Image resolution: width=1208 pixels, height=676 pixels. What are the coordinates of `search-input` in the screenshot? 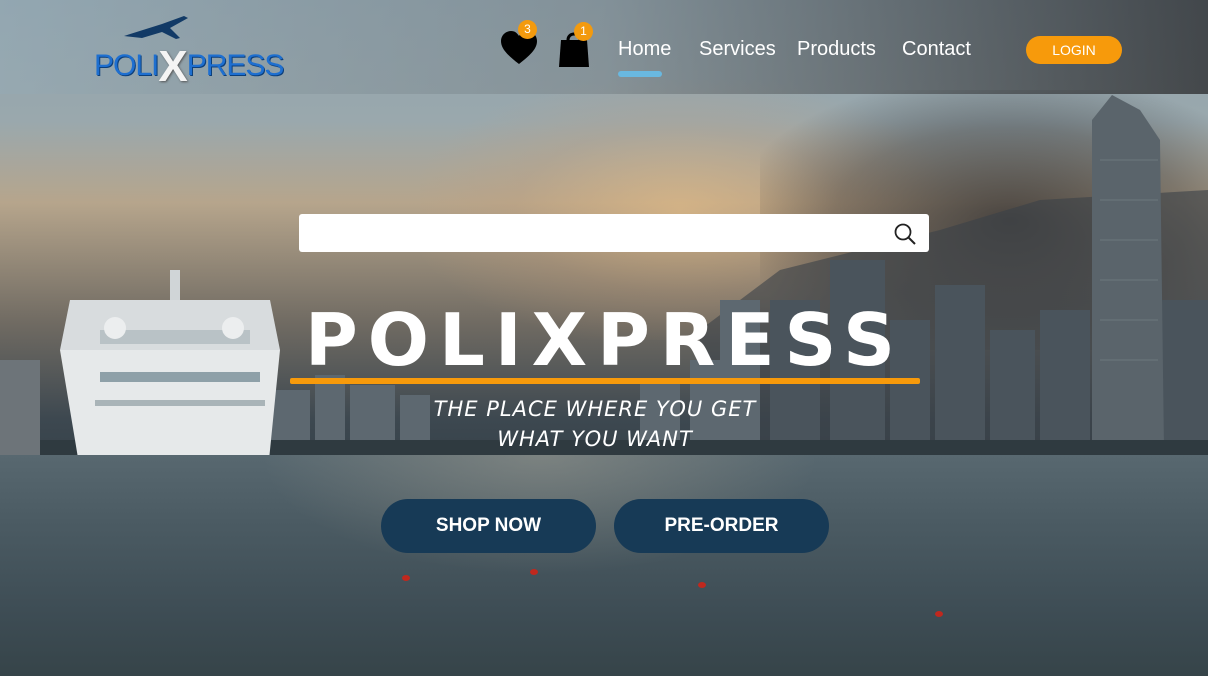 It's located at (614, 233).